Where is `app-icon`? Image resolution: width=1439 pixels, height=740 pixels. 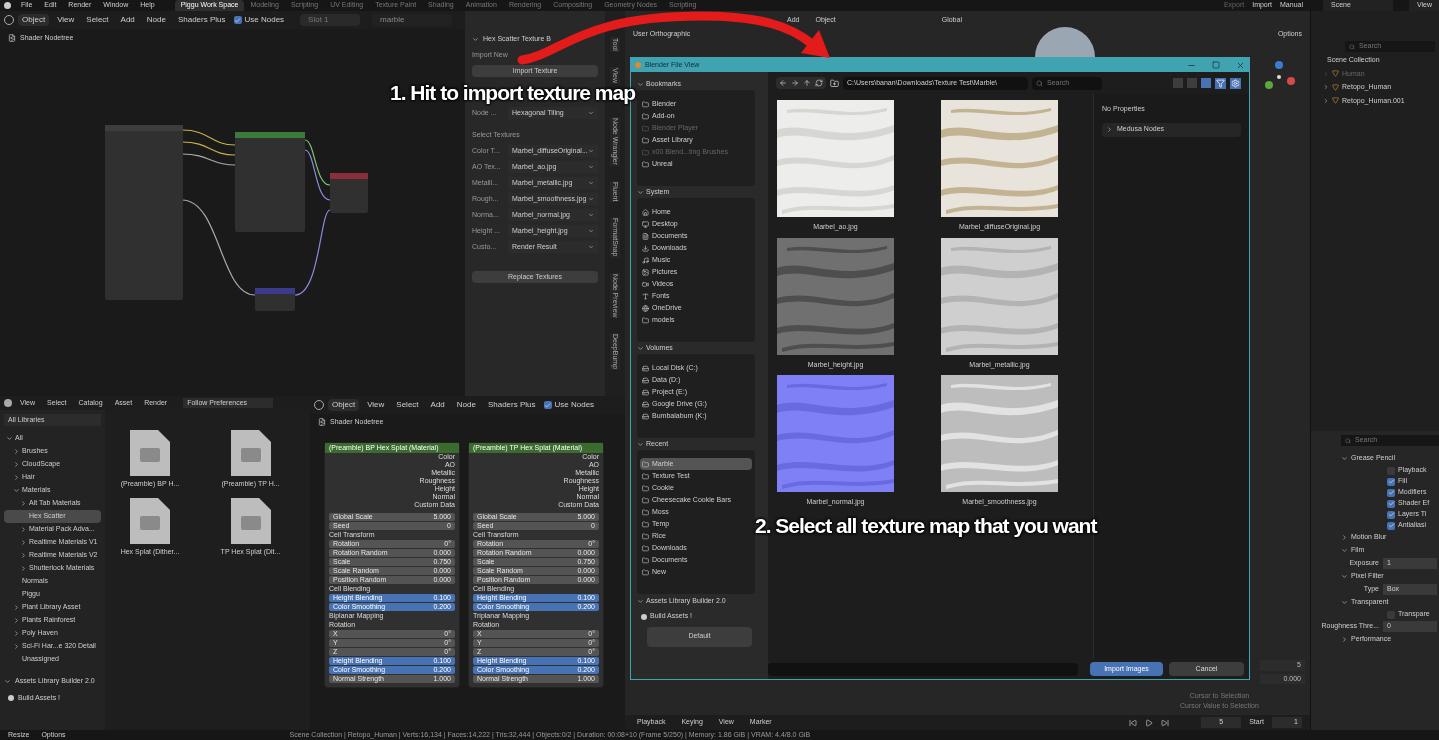 app-icon is located at coordinates (638, 65).